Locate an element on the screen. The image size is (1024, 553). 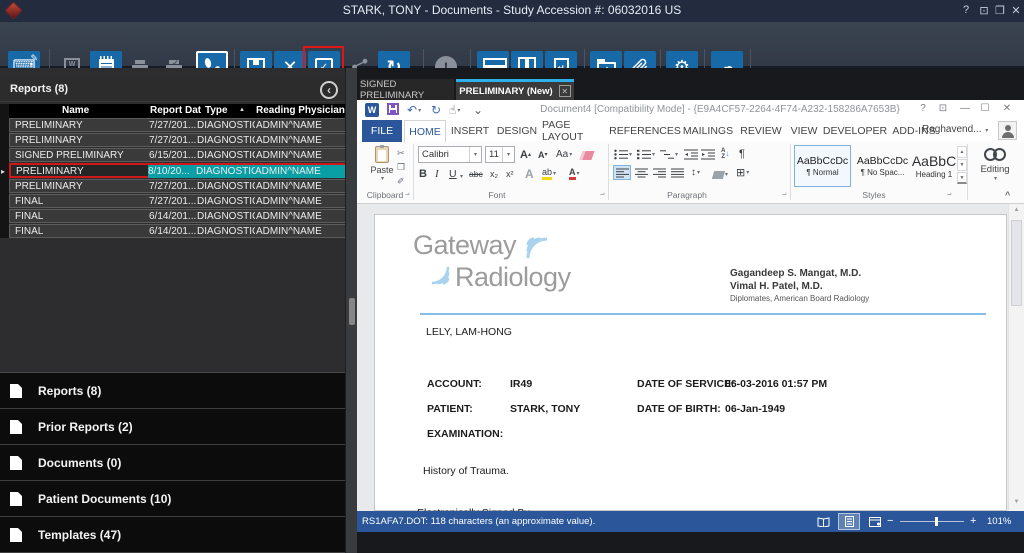
word-close-icon: ✕ is located at coordinates (1007, 108).